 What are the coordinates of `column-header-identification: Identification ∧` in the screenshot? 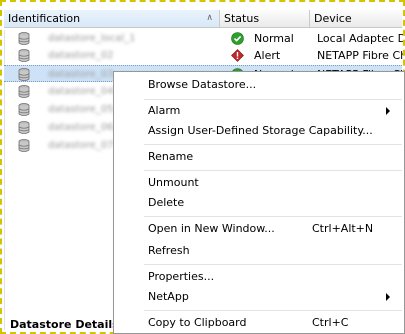 It's located at (112, 18).